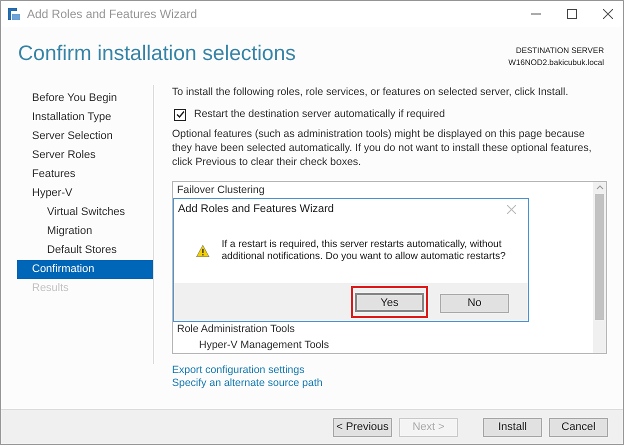 The image size is (624, 445). I want to click on restart-checkbox, so click(180, 114).